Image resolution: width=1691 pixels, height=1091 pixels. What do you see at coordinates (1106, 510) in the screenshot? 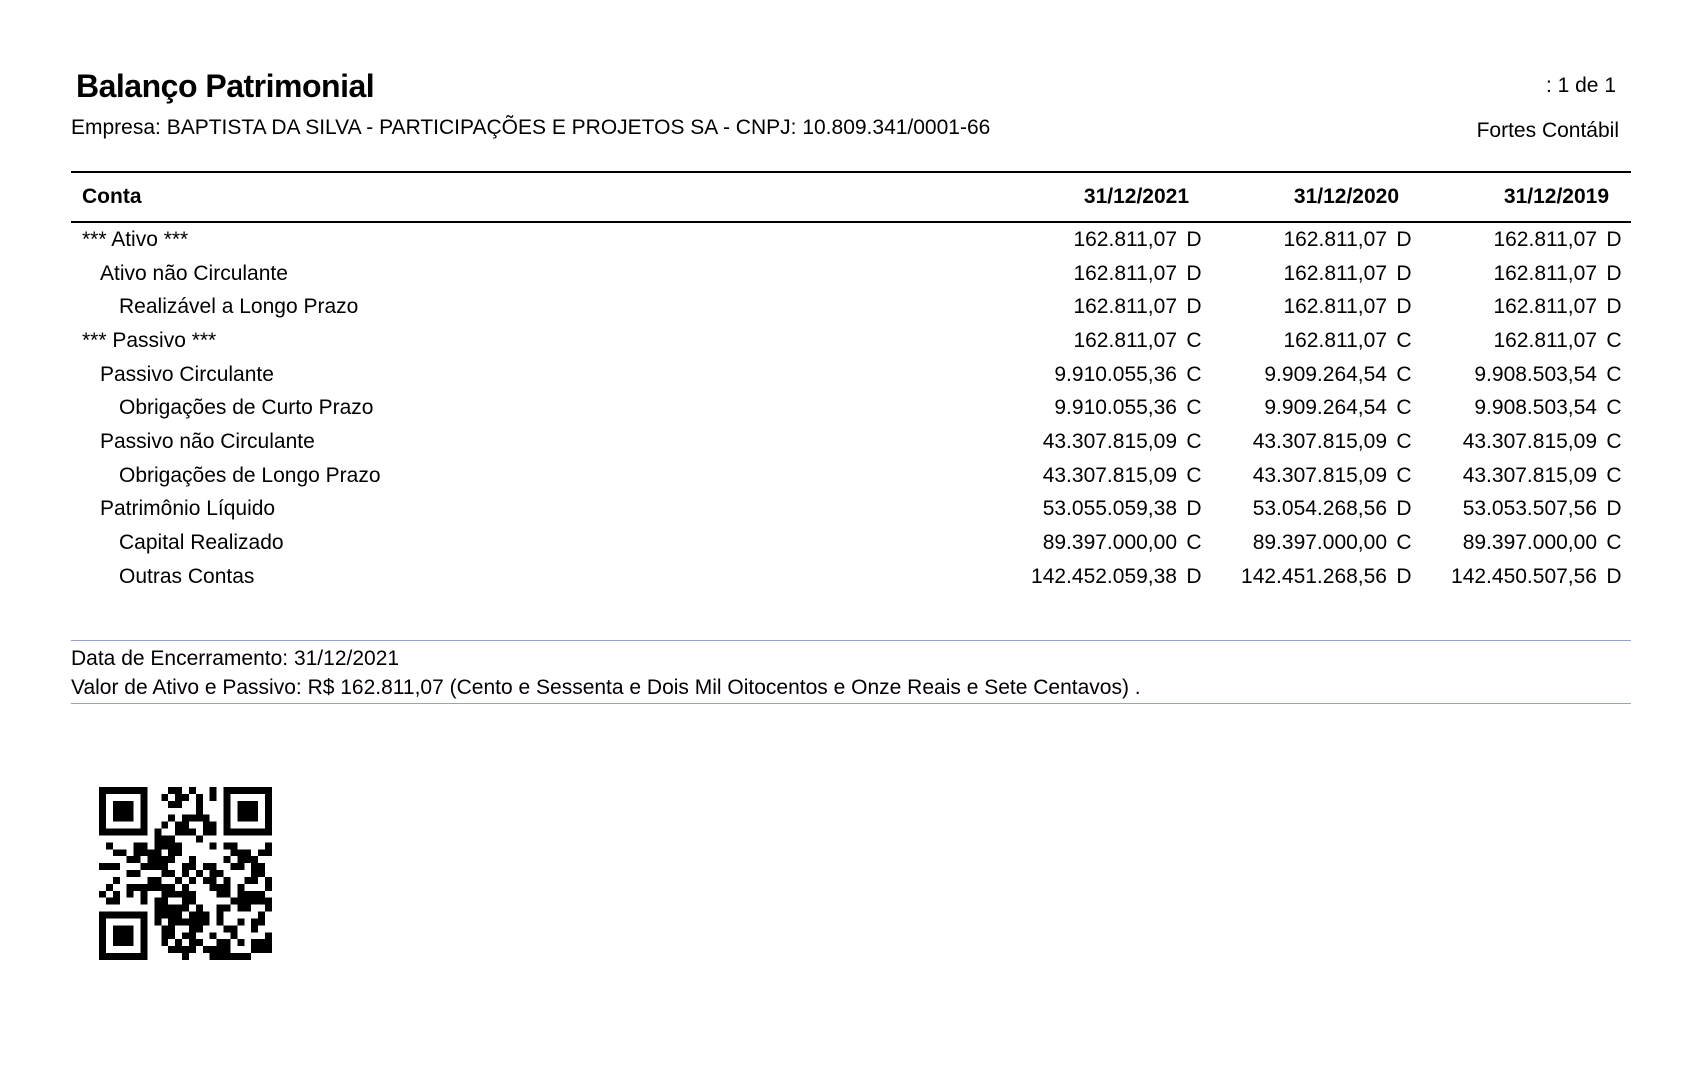
I see `balance-cell: 53.055.059,38 D` at bounding box center [1106, 510].